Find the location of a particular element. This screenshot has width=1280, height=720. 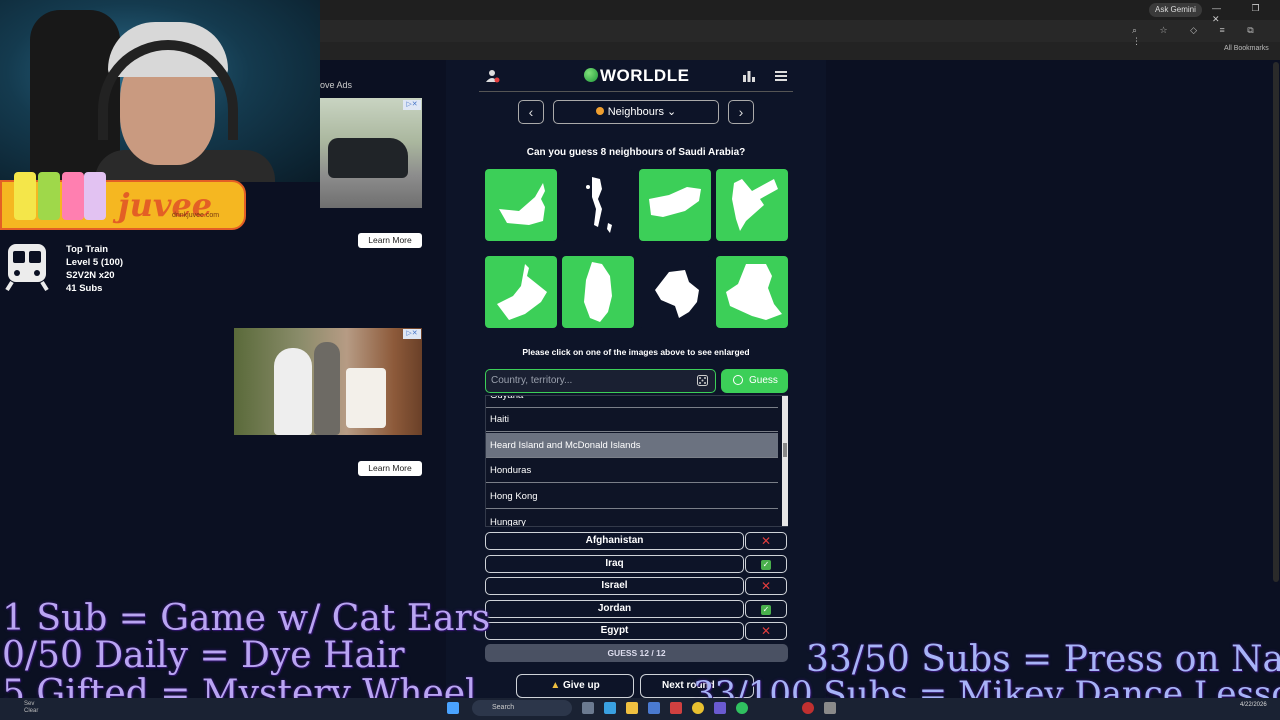

store-icon is located at coordinates (654, 708).